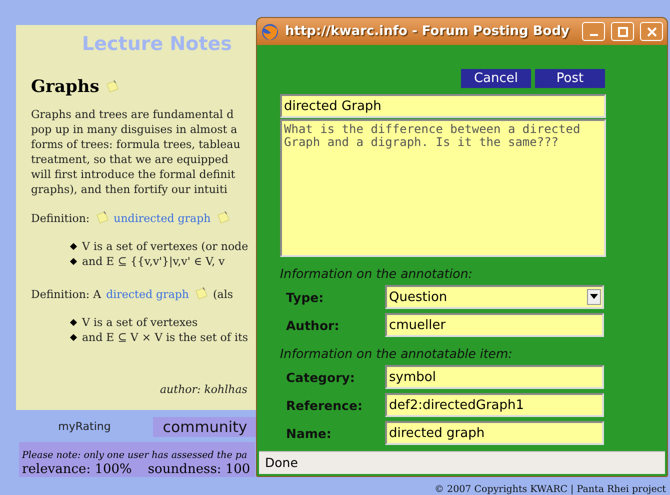 The width and height of the screenshot is (670, 495). Describe the element at coordinates (570, 78) in the screenshot. I see `post-button: Post` at that location.